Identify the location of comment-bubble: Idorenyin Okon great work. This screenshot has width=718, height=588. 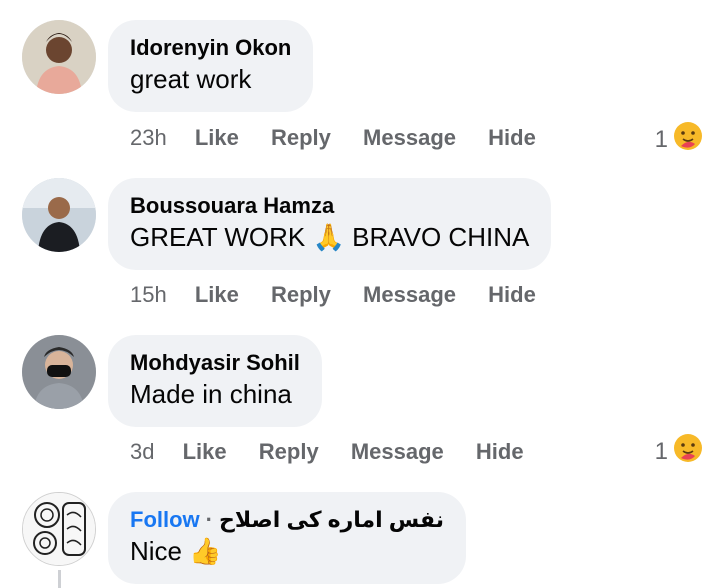
(211, 66).